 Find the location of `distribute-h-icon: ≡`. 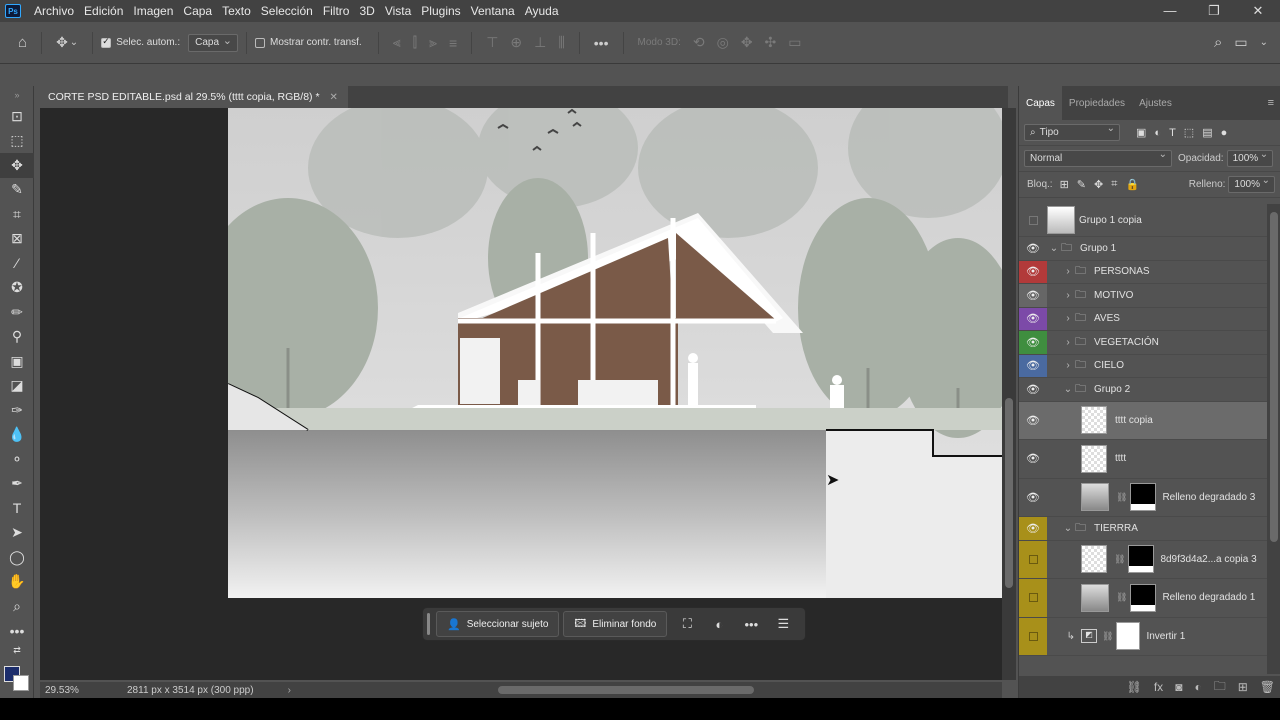

distribute-h-icon: ≡ is located at coordinates (453, 43).